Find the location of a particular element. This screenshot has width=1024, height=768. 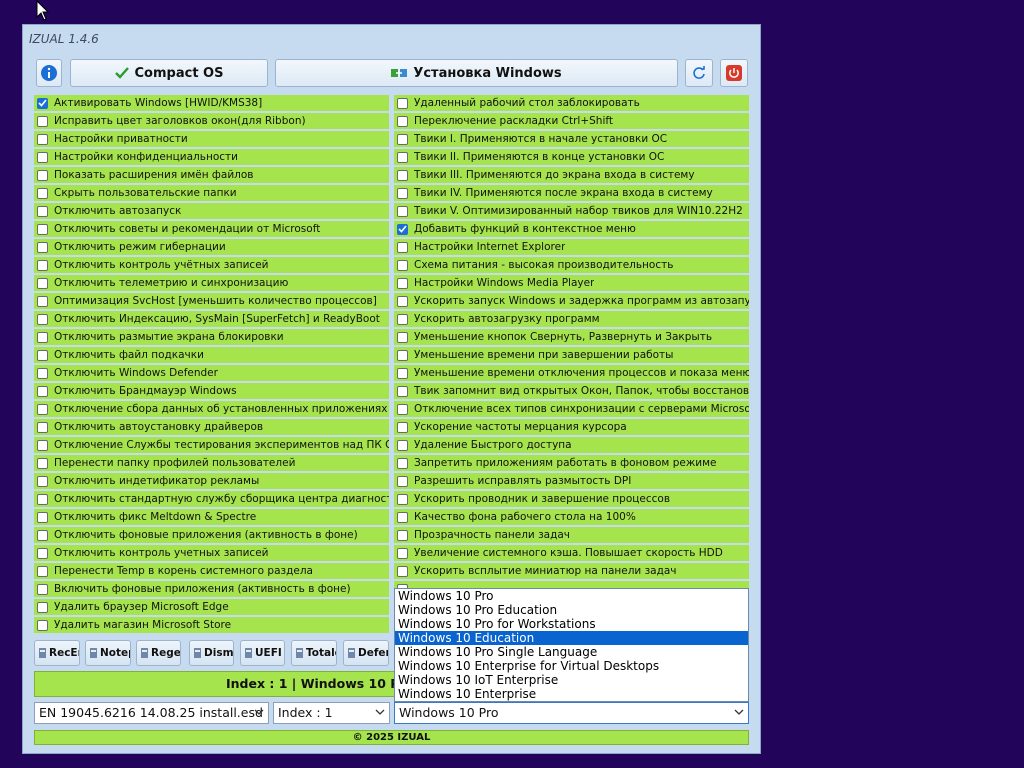

edition-option: Windows 10 IoT Enterprise is located at coordinates (571, 680).